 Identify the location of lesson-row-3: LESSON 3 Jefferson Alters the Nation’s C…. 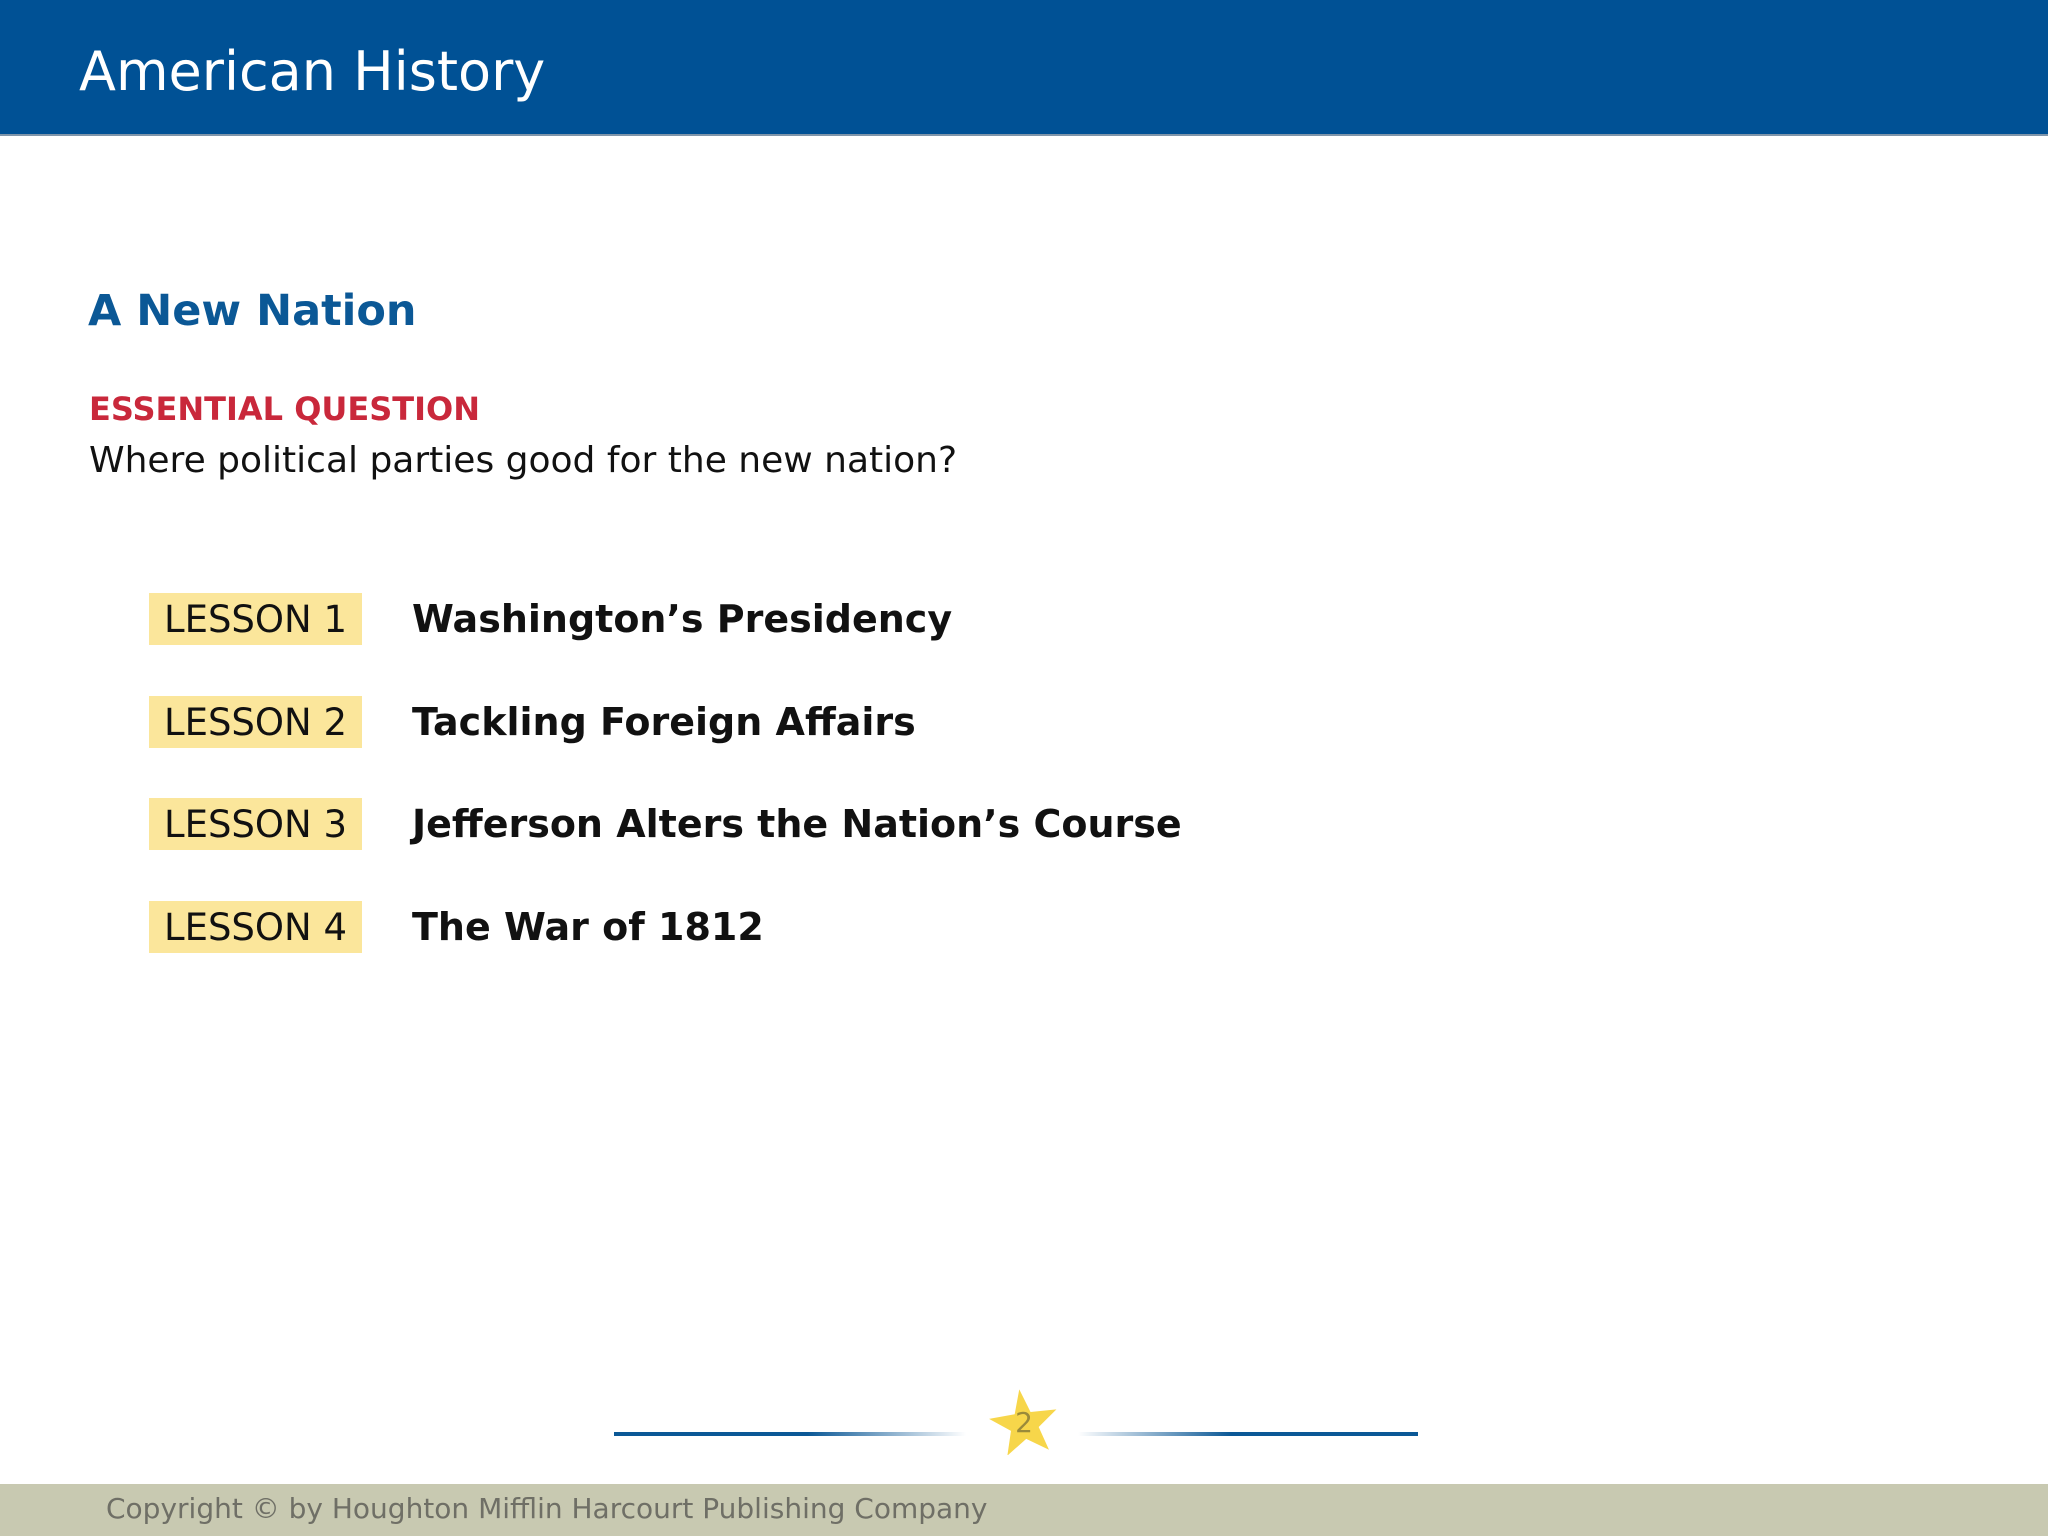
(665, 824).